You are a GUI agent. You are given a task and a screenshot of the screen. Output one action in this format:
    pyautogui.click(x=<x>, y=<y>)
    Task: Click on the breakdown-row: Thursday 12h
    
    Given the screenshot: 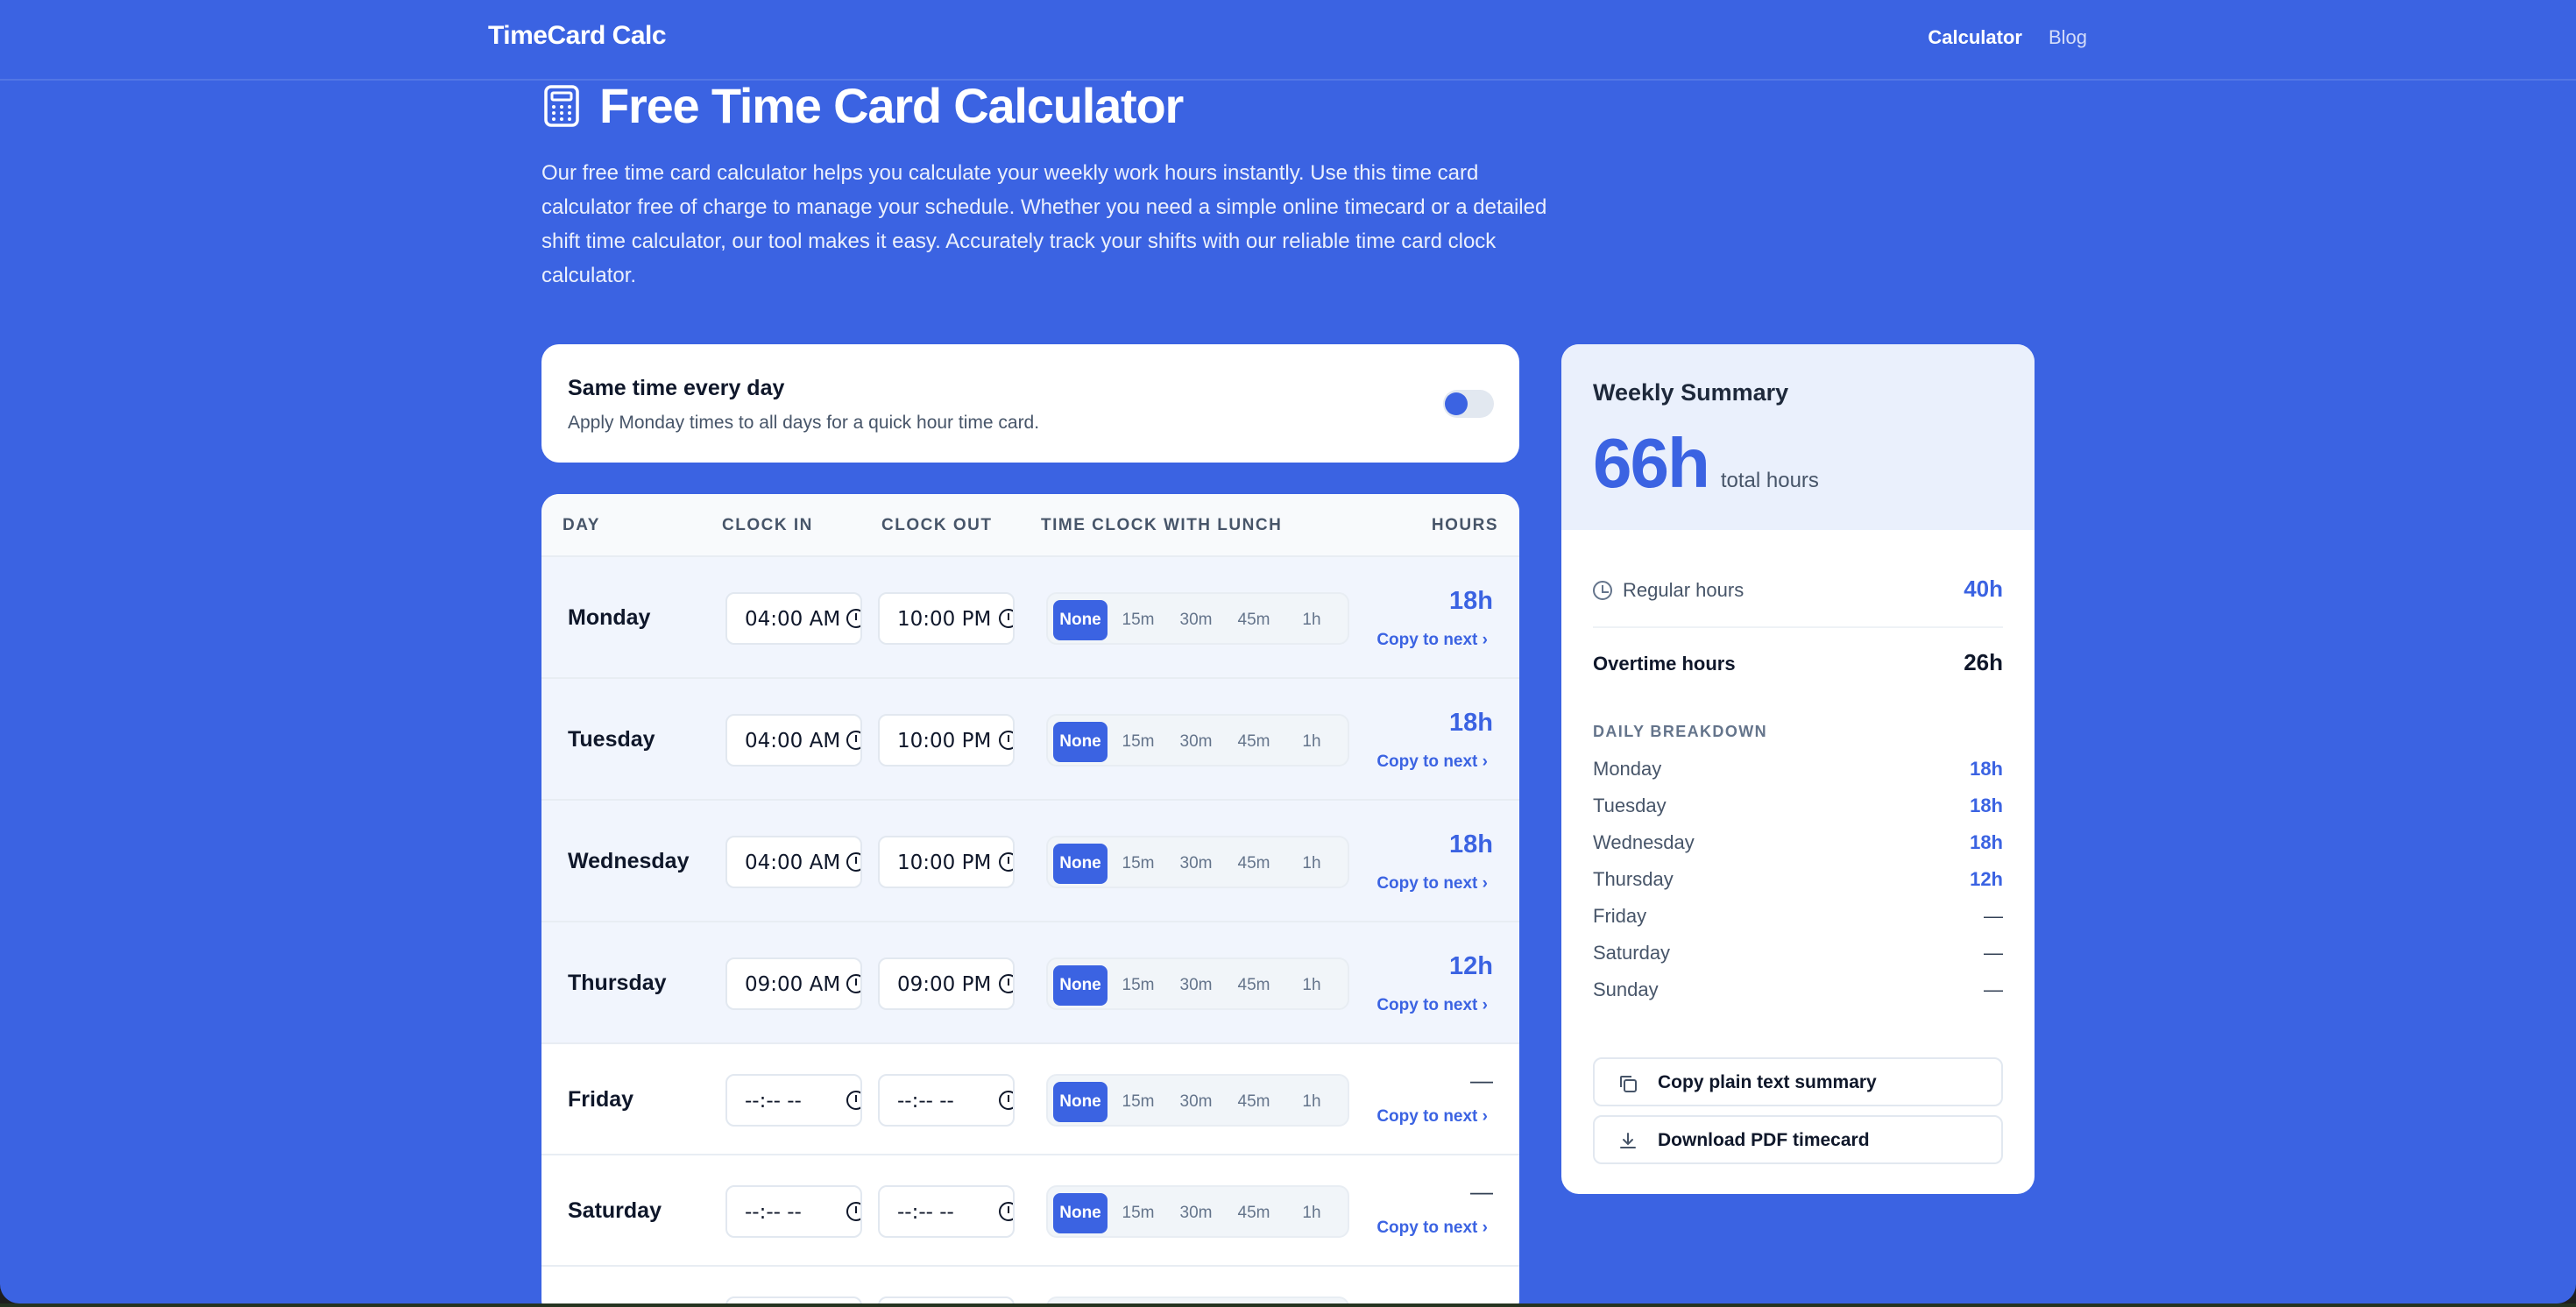 What is the action you would take?
    pyautogui.click(x=1798, y=879)
    